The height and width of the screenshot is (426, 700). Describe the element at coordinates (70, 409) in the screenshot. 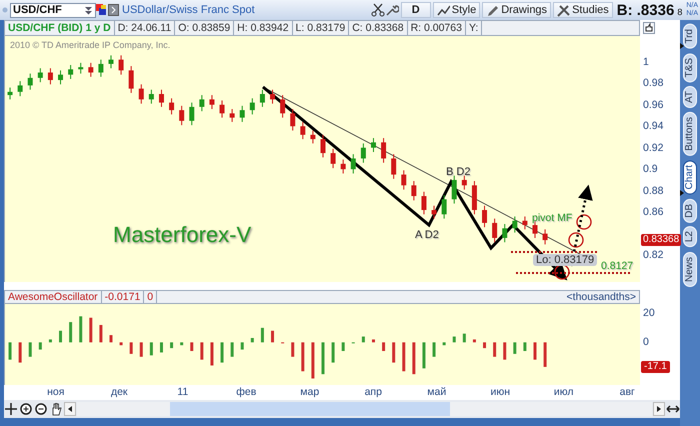

I see `scroll-left-icon` at that location.